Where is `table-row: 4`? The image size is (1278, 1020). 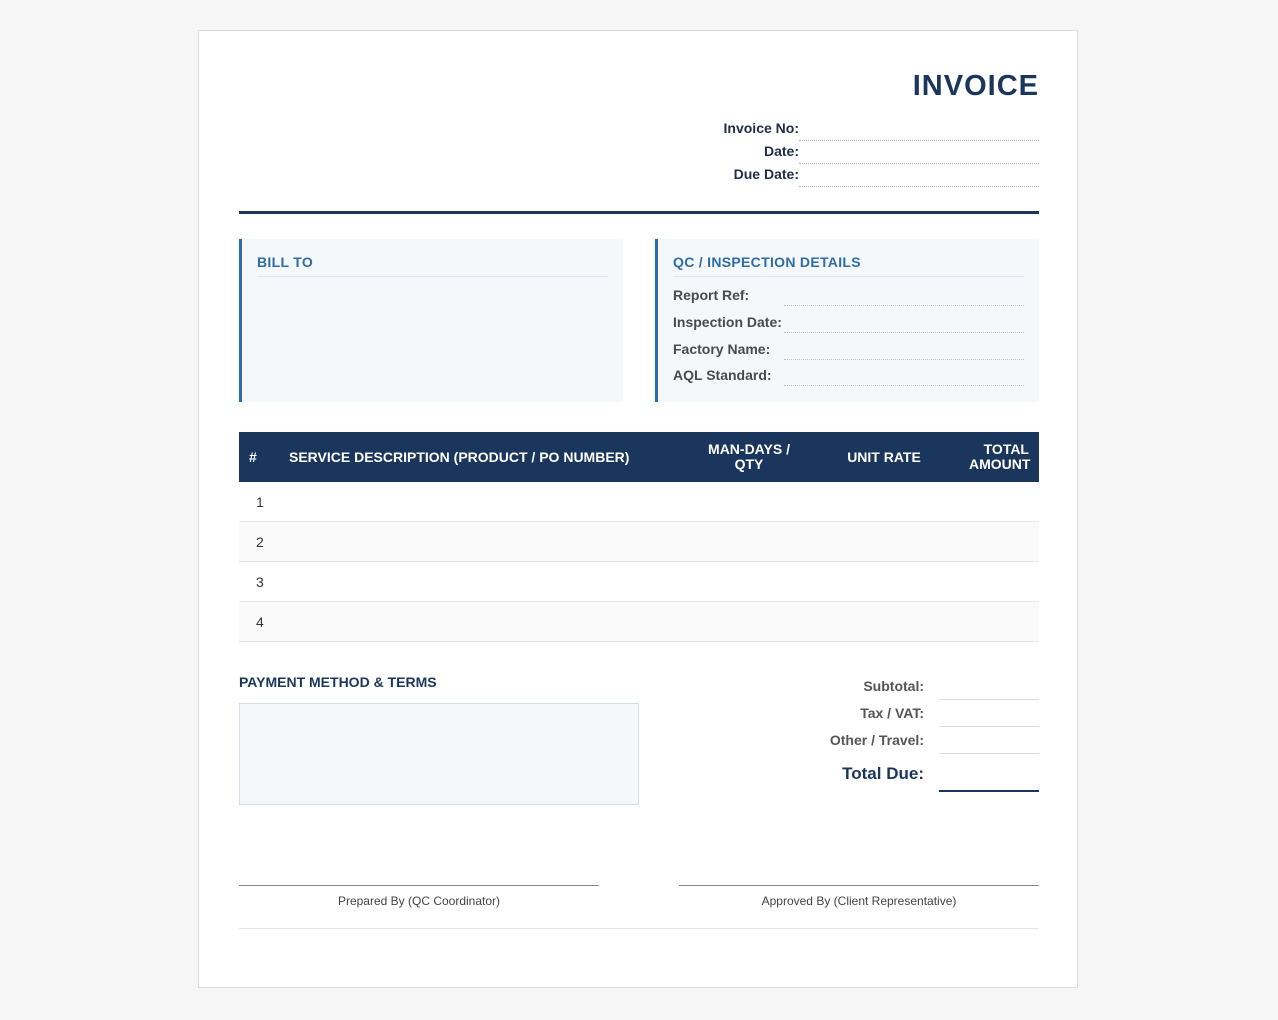 table-row: 4 is located at coordinates (639, 621).